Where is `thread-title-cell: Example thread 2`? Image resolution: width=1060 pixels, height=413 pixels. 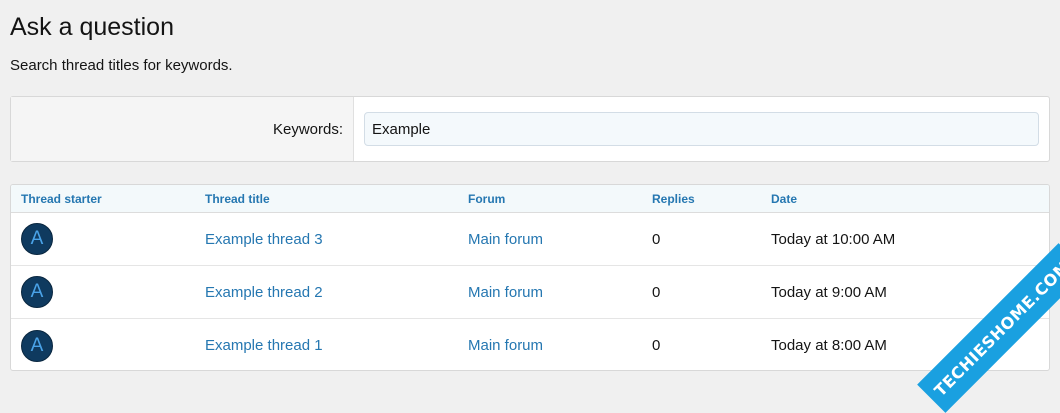
thread-title-cell: Example thread 2 is located at coordinates (336, 292).